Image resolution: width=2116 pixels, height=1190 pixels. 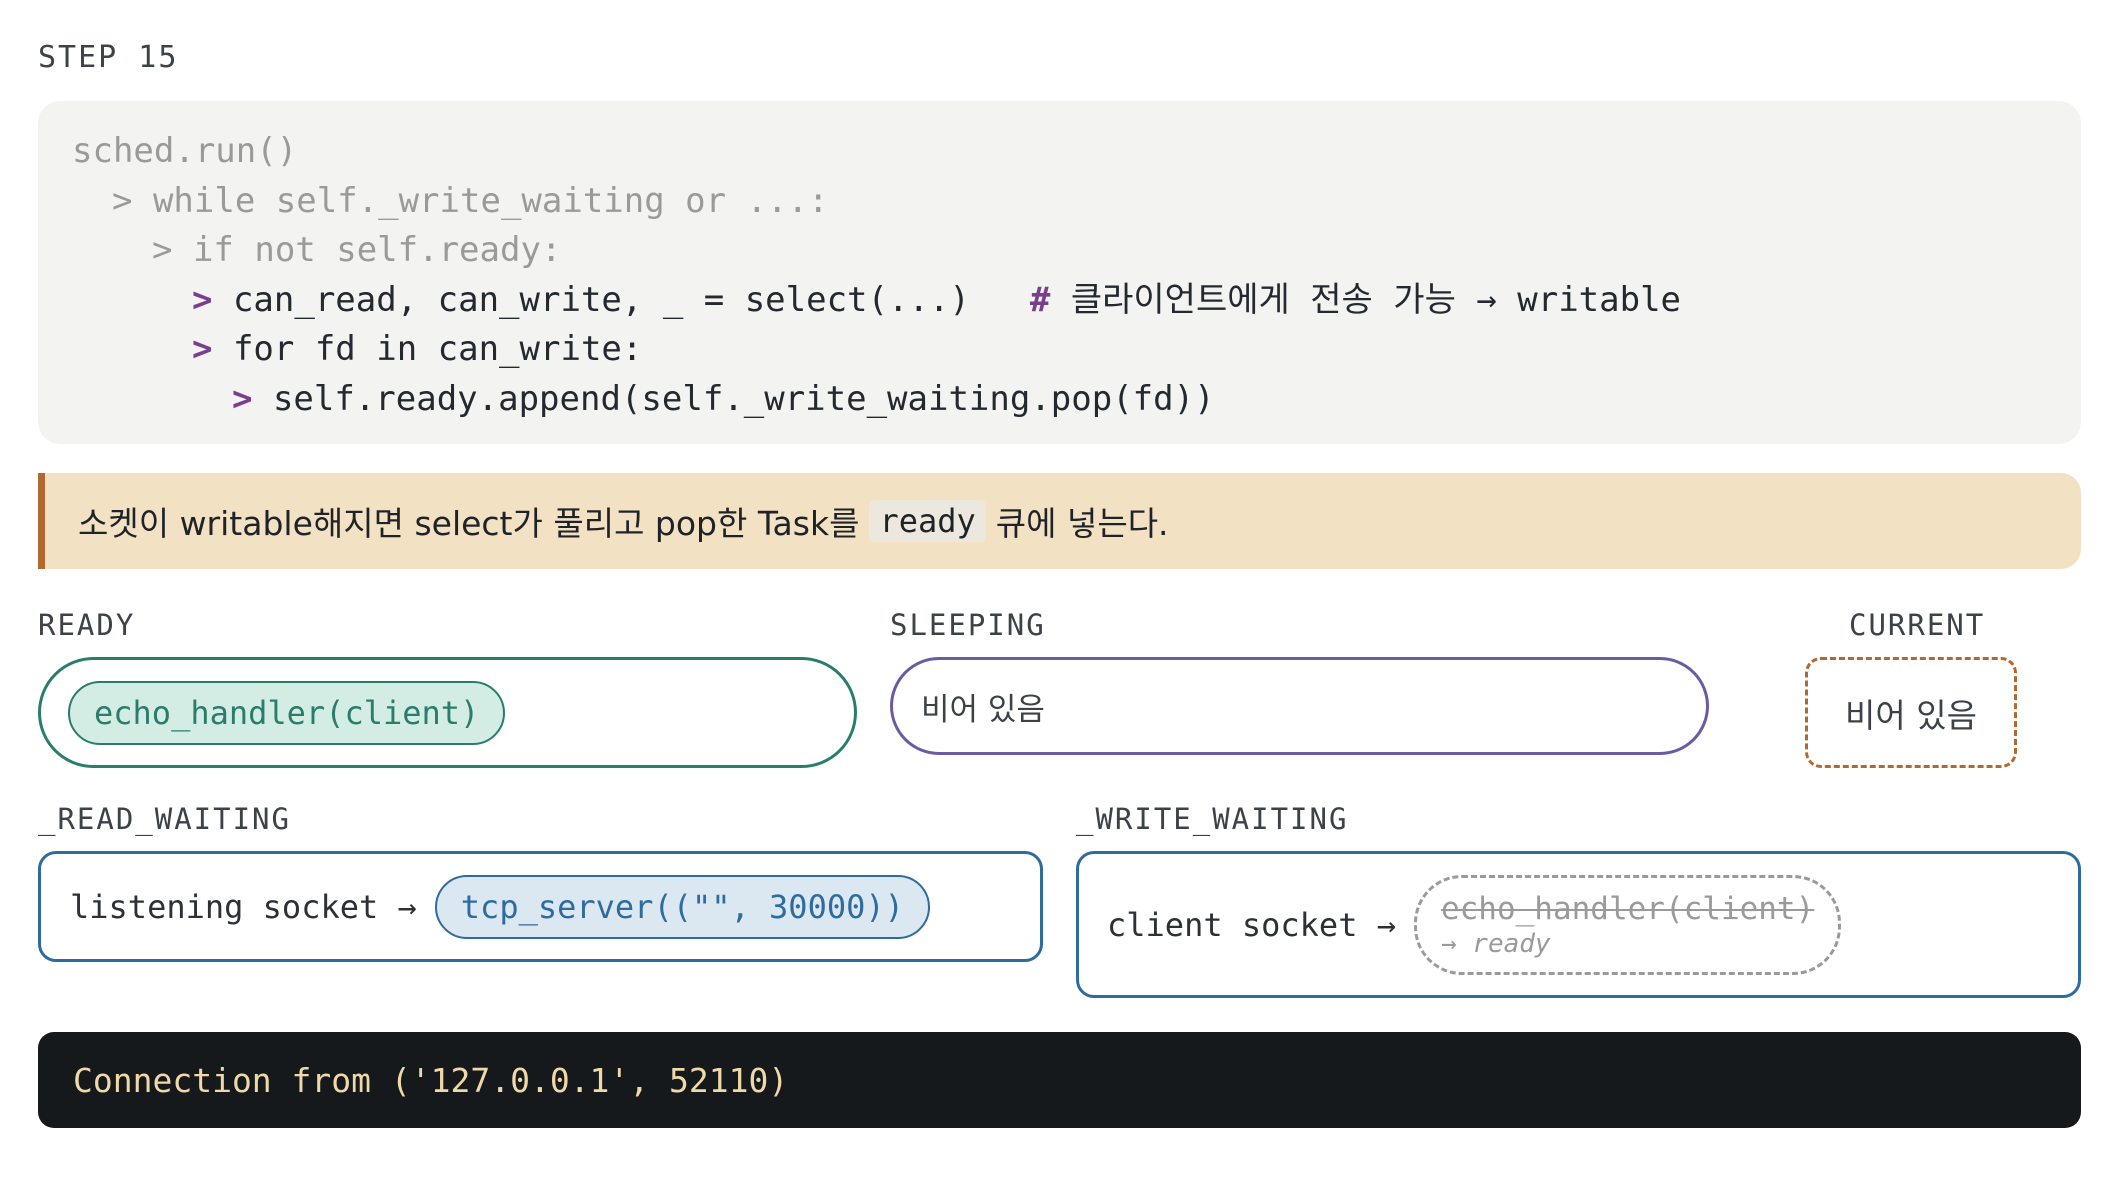 I want to click on read-waiting-label: _READ_WAITING, so click(x=164, y=819).